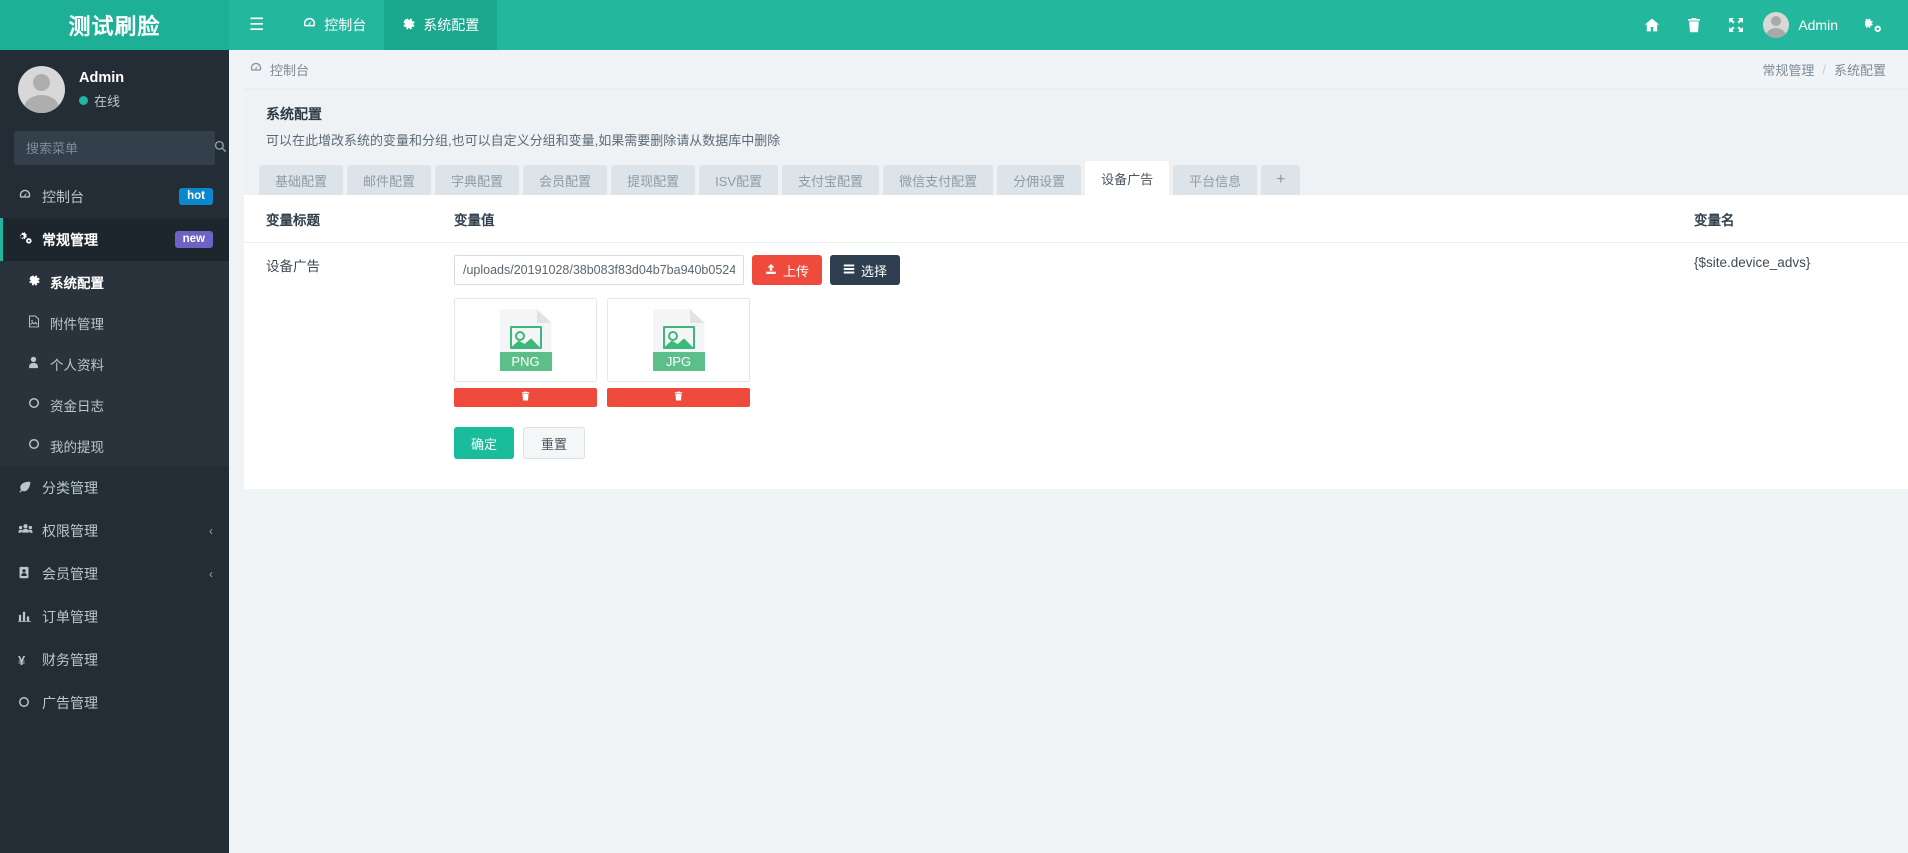  I want to click on top-bar: 测试刷脸 ☰ 控制台 系统配置 Admin, so click(954, 25).